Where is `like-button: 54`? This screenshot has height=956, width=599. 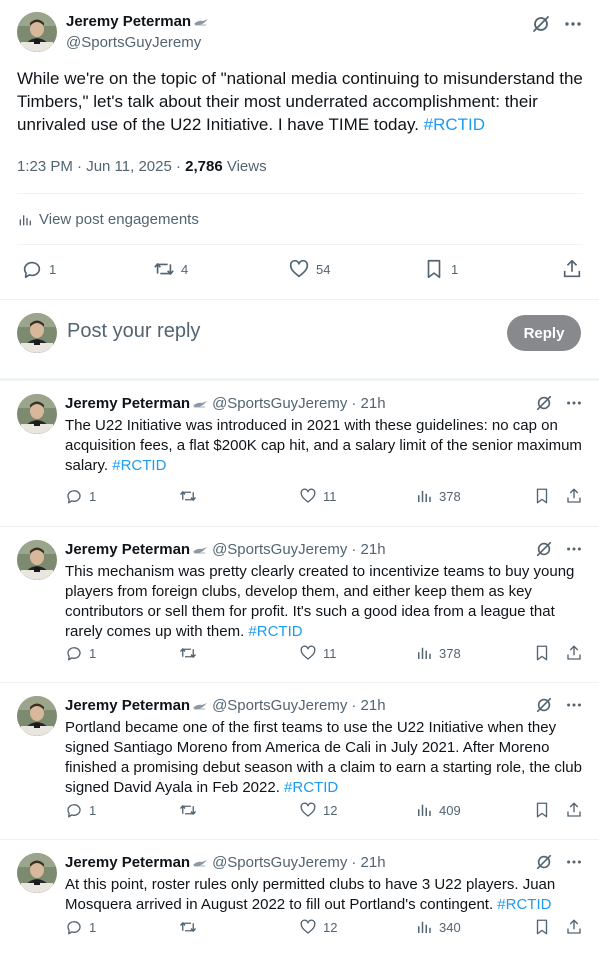
like-button: 54 is located at coordinates (309, 269).